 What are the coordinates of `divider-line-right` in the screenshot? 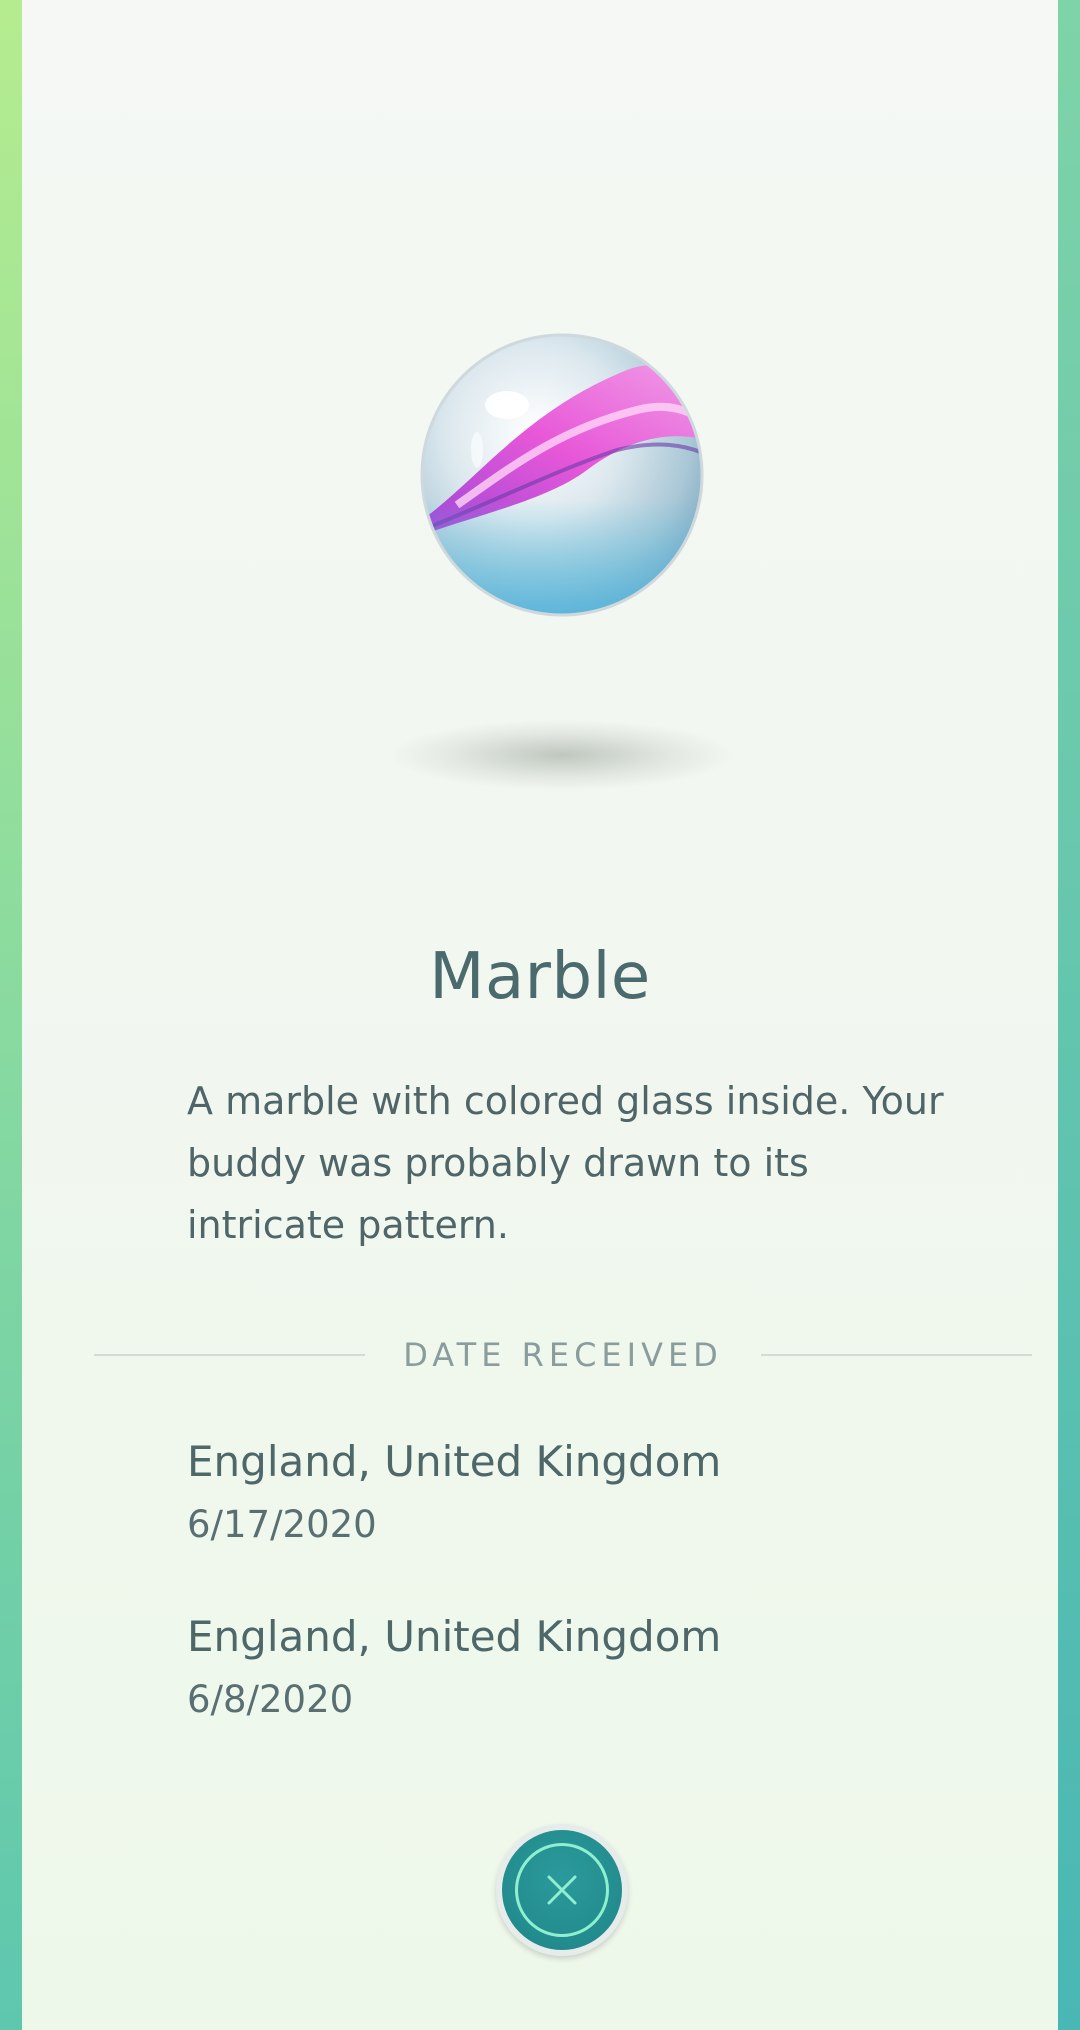 It's located at (896, 1355).